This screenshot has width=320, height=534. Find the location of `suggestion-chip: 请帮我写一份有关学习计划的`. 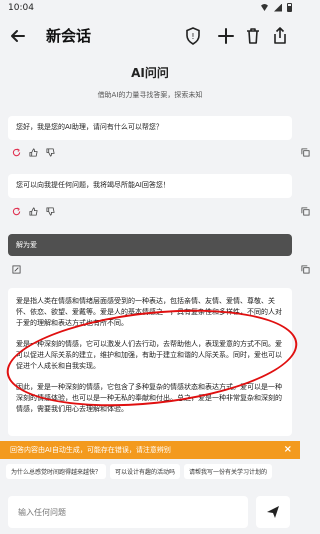

suggestion-chip: 请帮我写一份有关学习计划的 is located at coordinates (228, 471).